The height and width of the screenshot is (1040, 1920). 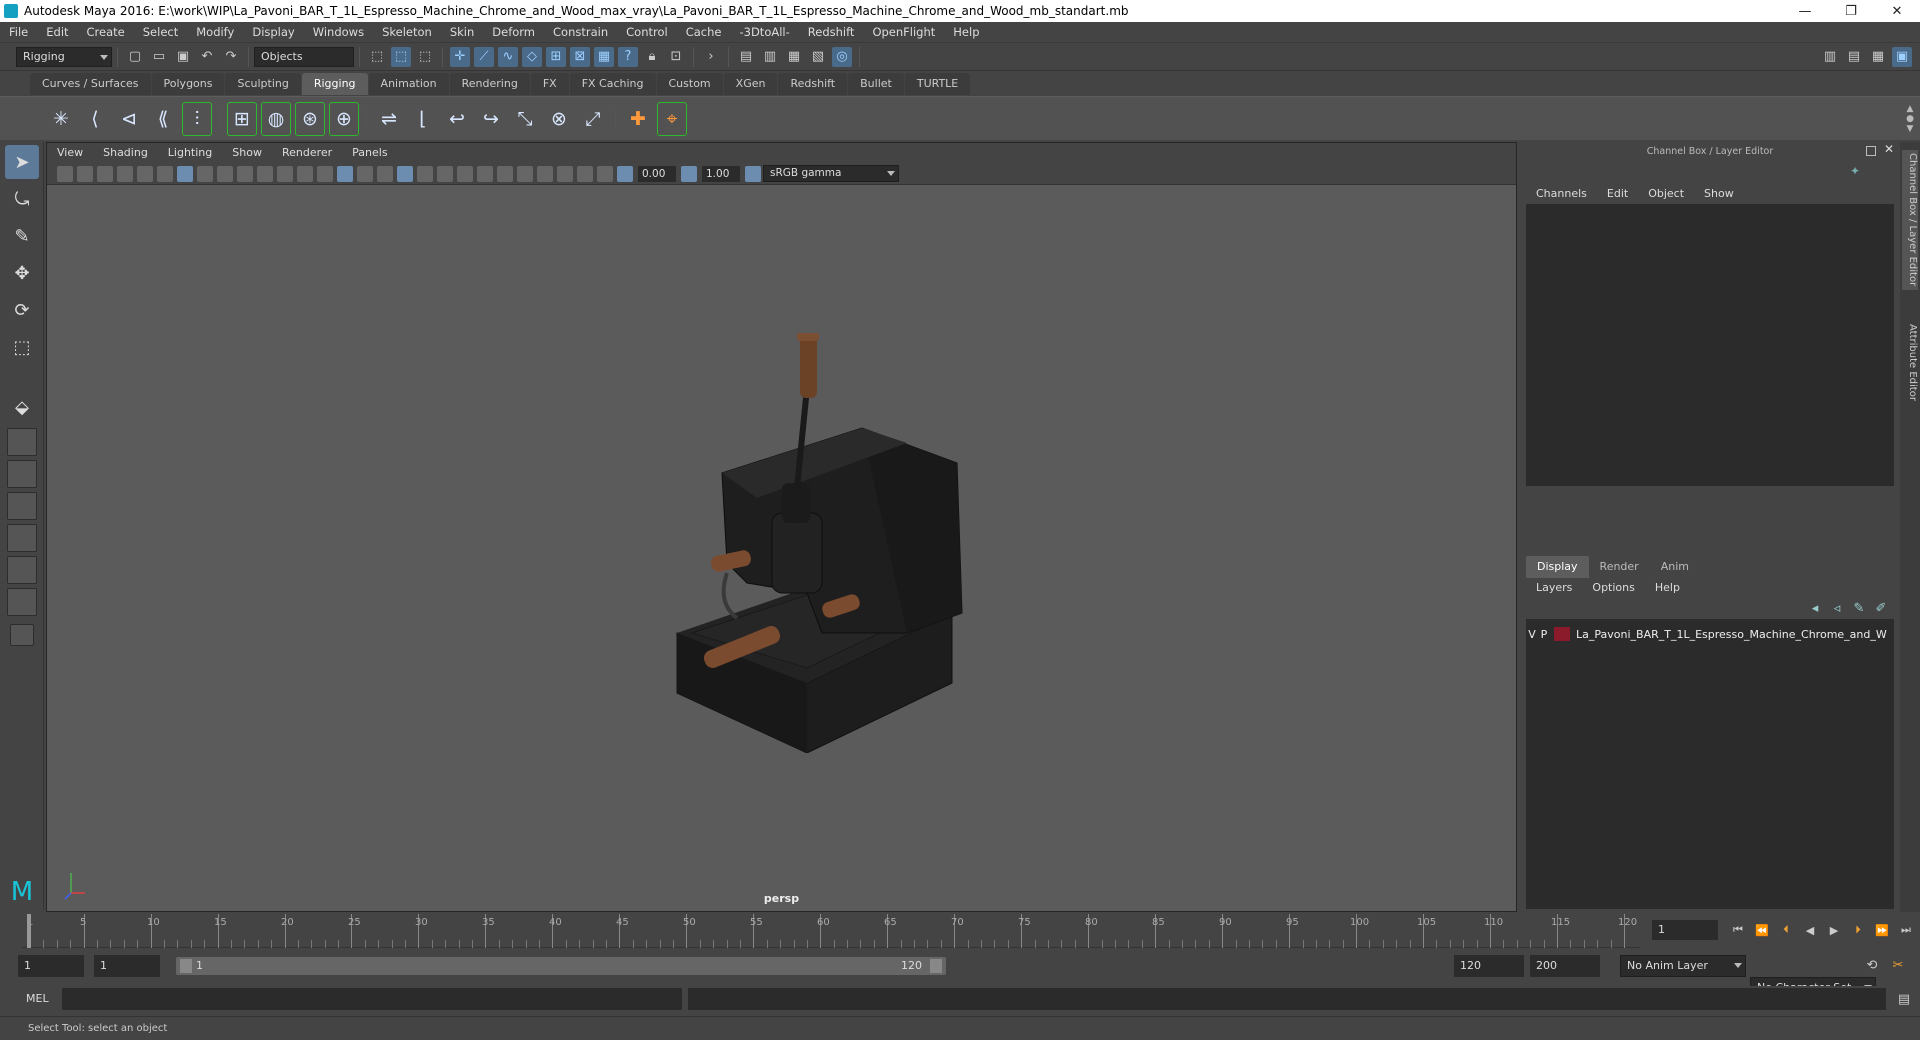 What do you see at coordinates (491, 119) in the screenshot?
I see `orient-constraint-icon: ↪` at bounding box center [491, 119].